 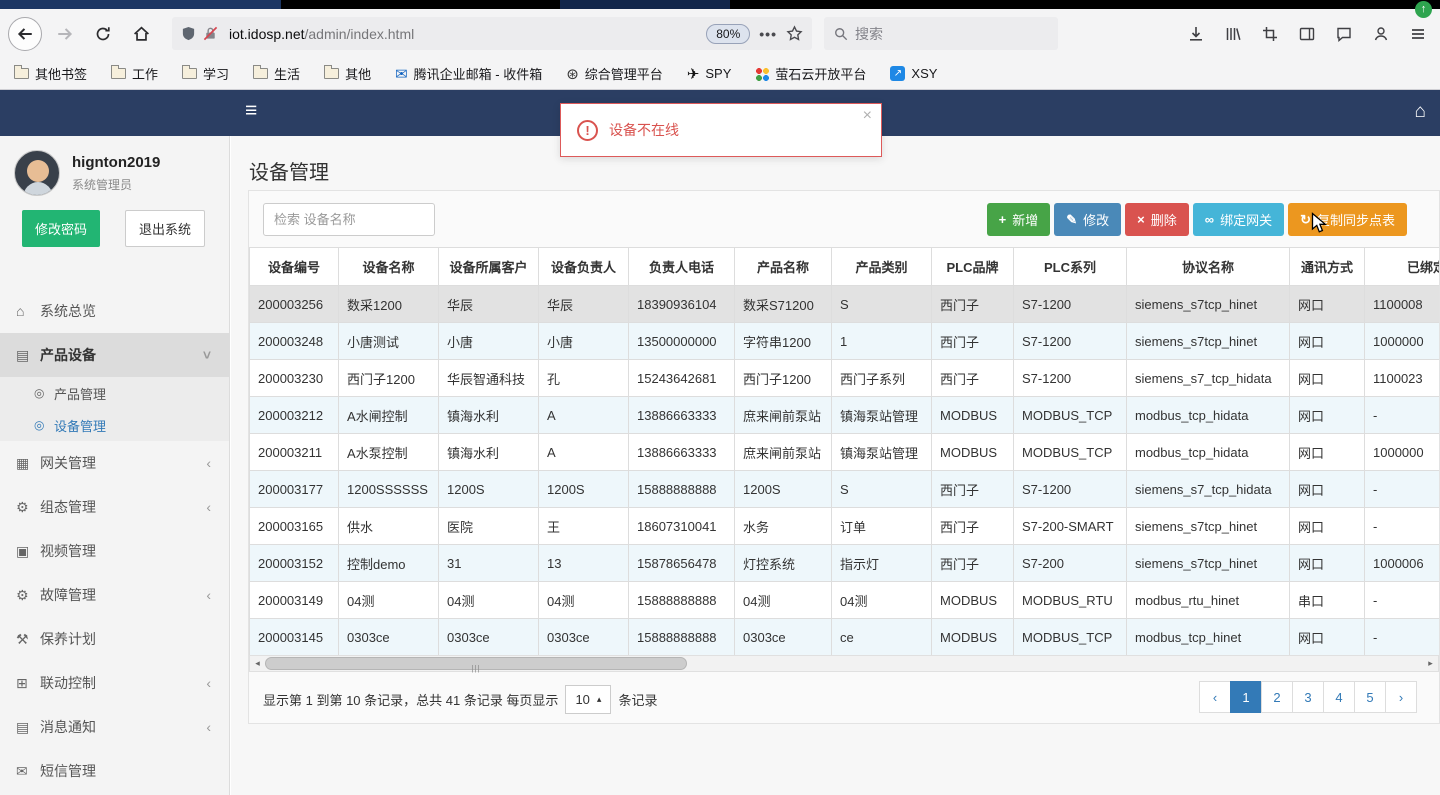 What do you see at coordinates (1339, 697) in the screenshot?
I see `page-button: 4` at bounding box center [1339, 697].